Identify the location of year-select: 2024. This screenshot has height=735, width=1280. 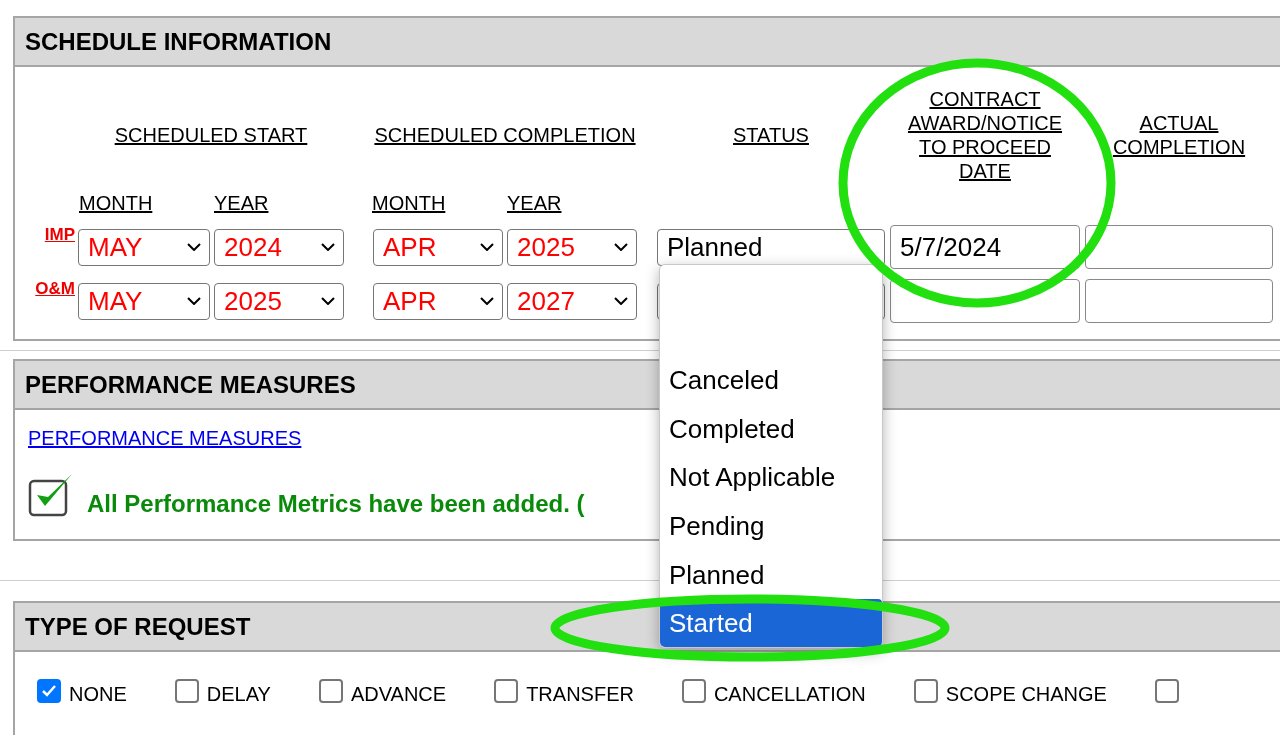
(279, 247).